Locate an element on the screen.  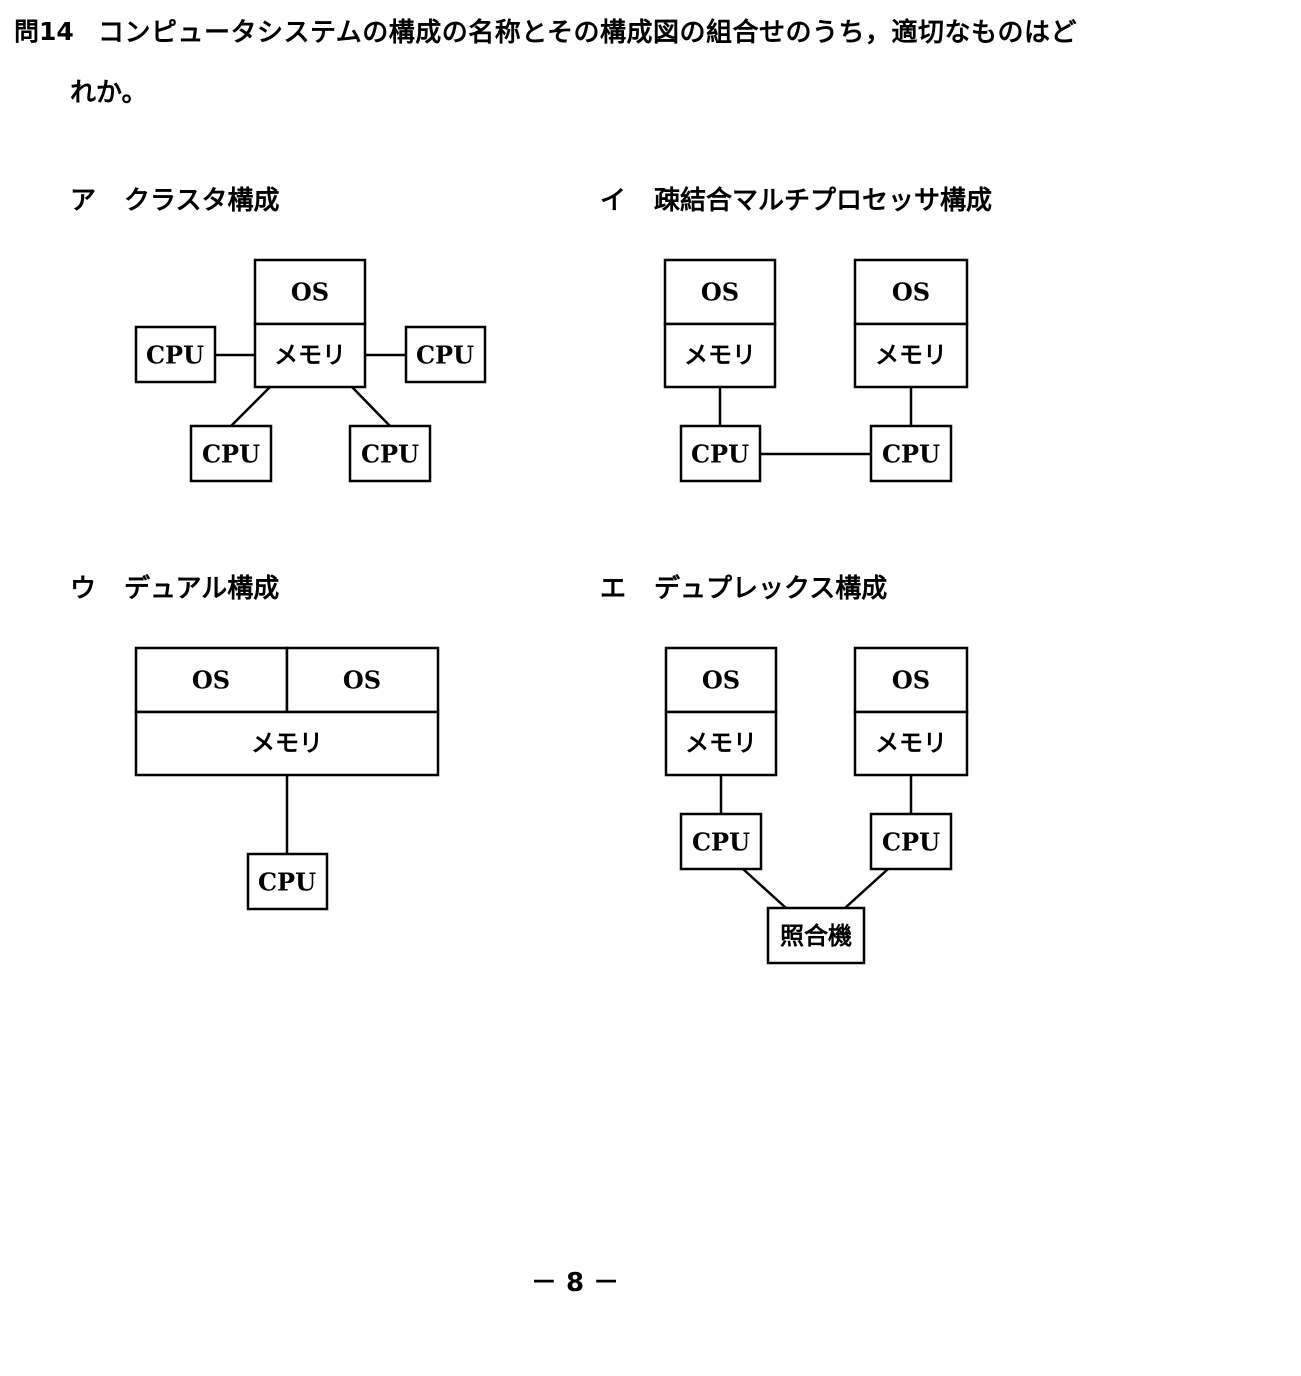
diagram-cluster: OS メモリ CPU CPU CPU CPU is located at coordinates (310, 370).